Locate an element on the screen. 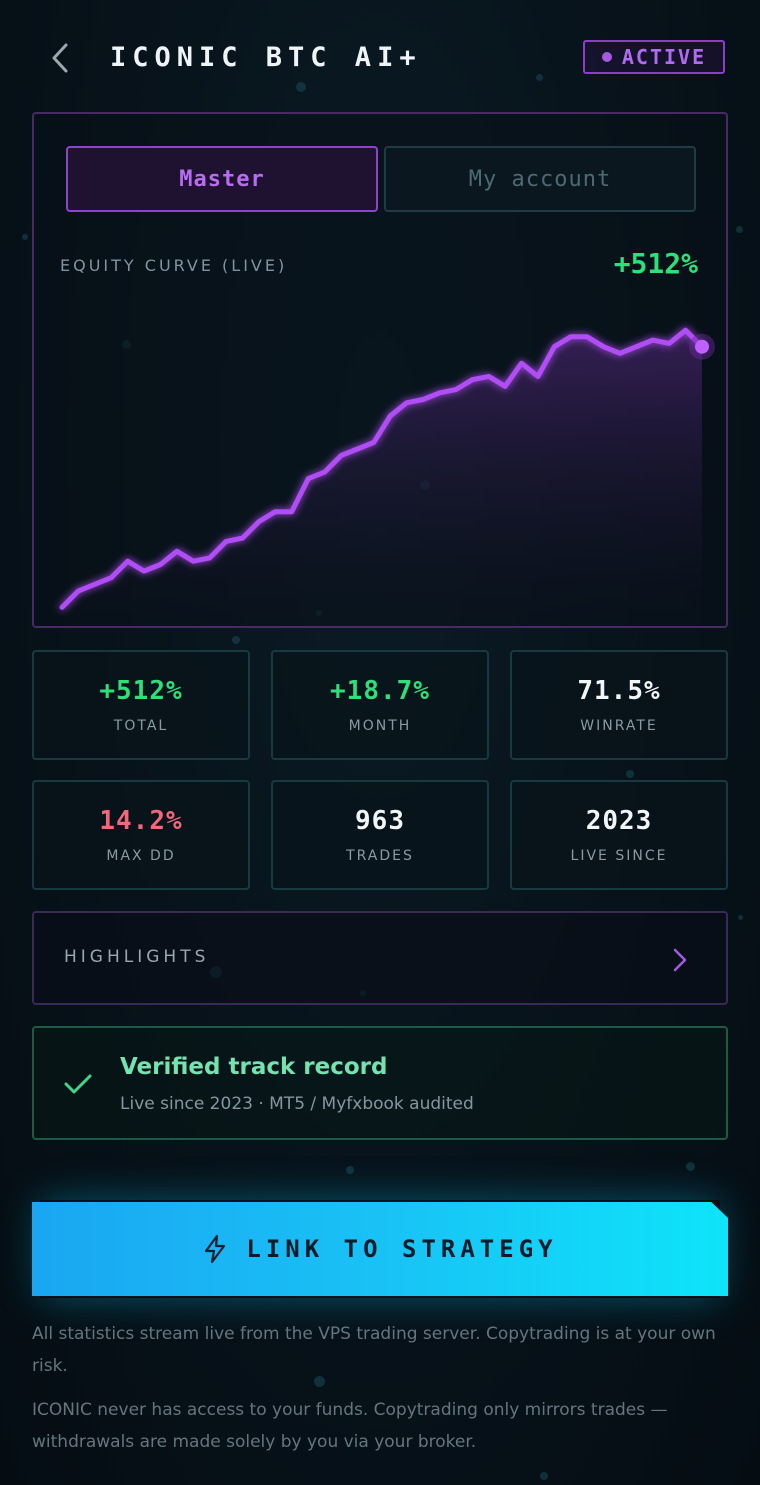 The height and width of the screenshot is (1485, 760). stat-value: +512% is located at coordinates (141, 691).